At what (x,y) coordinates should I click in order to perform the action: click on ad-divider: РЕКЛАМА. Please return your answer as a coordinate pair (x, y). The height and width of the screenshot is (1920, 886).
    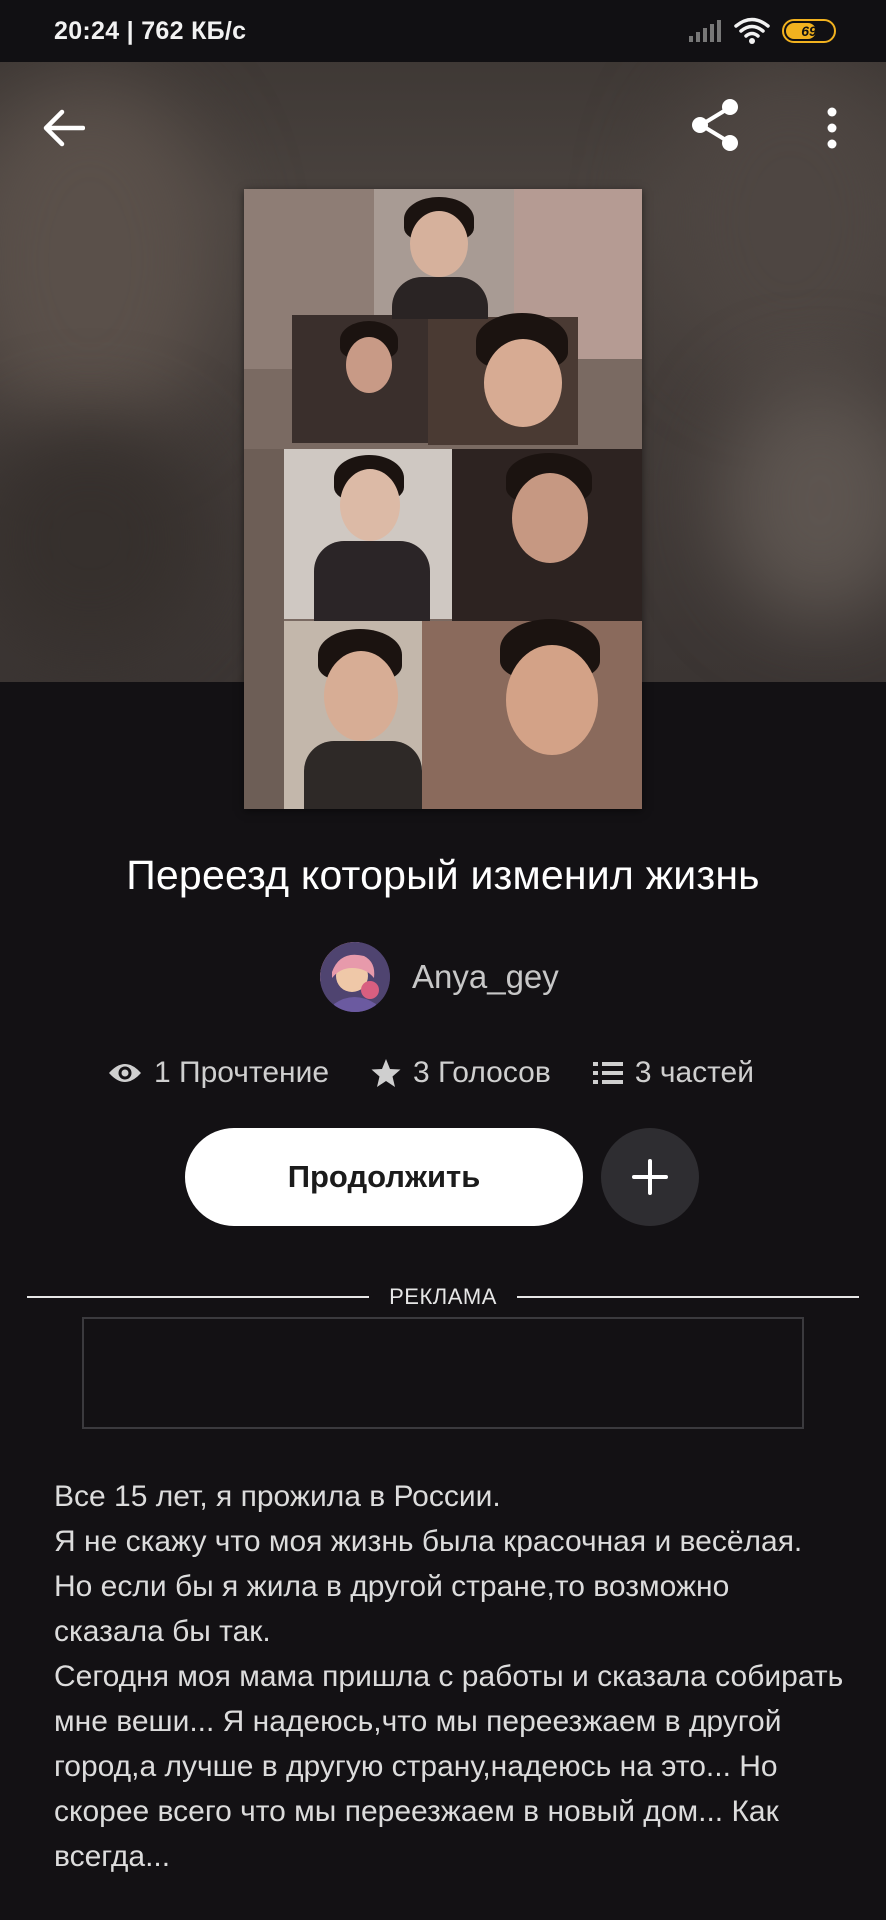
    Looking at the image, I should click on (443, 1297).